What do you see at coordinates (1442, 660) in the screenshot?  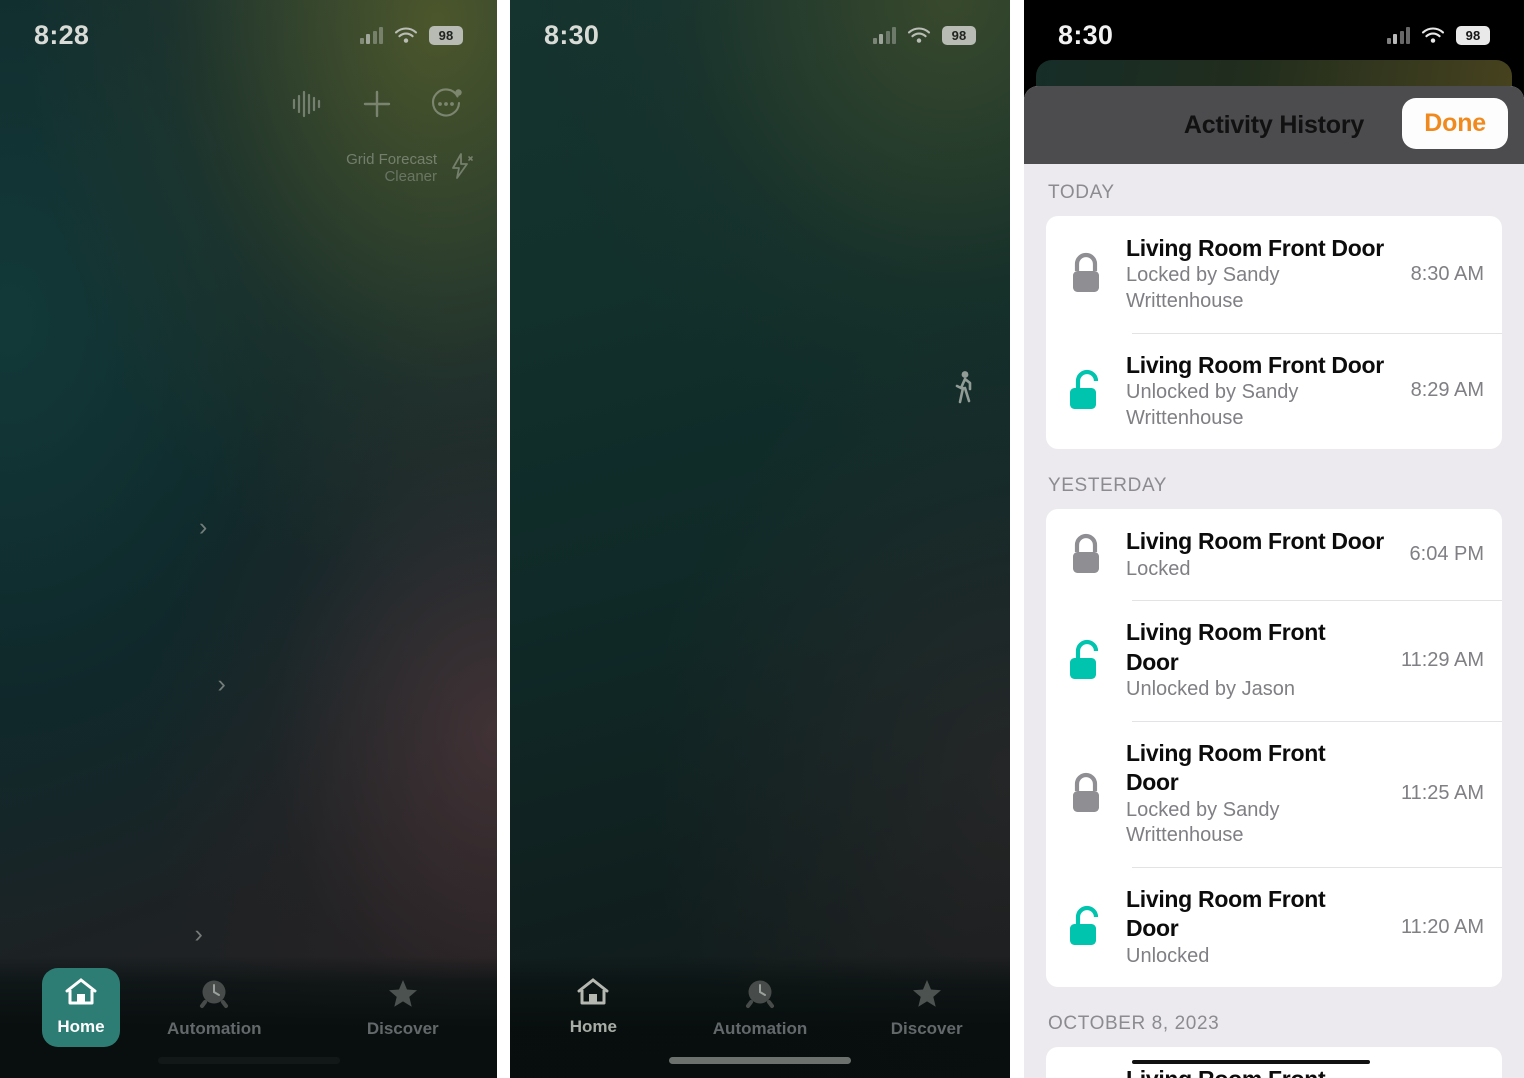 I see `activity-time: 11:29 AM` at bounding box center [1442, 660].